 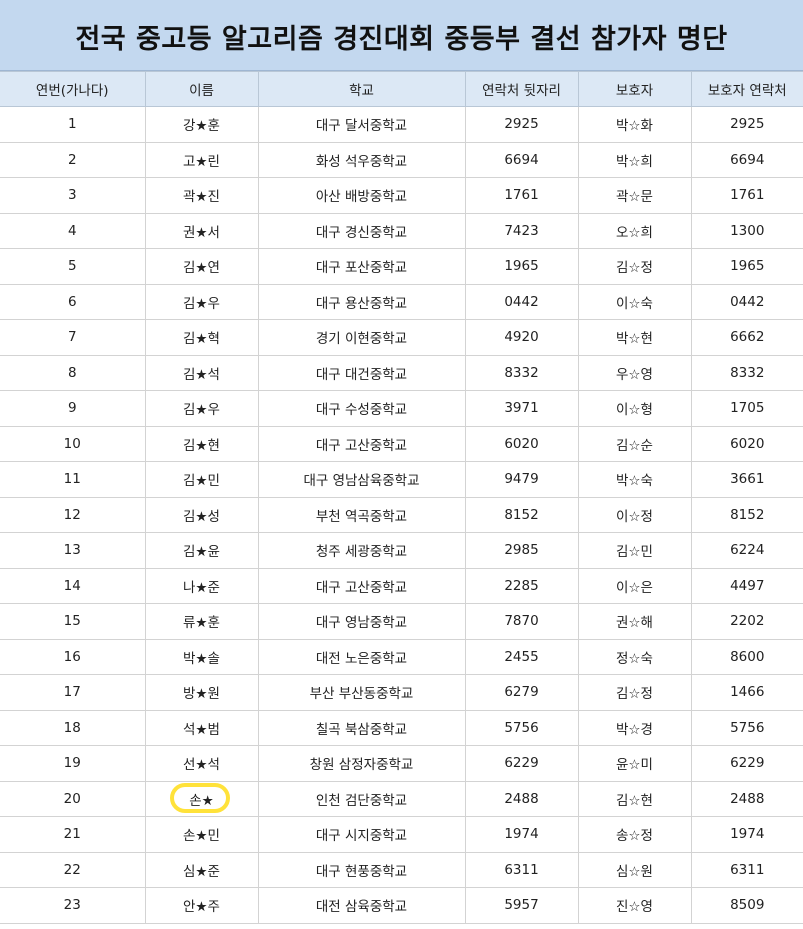 I want to click on name-text: 김★연, so click(x=201, y=268).